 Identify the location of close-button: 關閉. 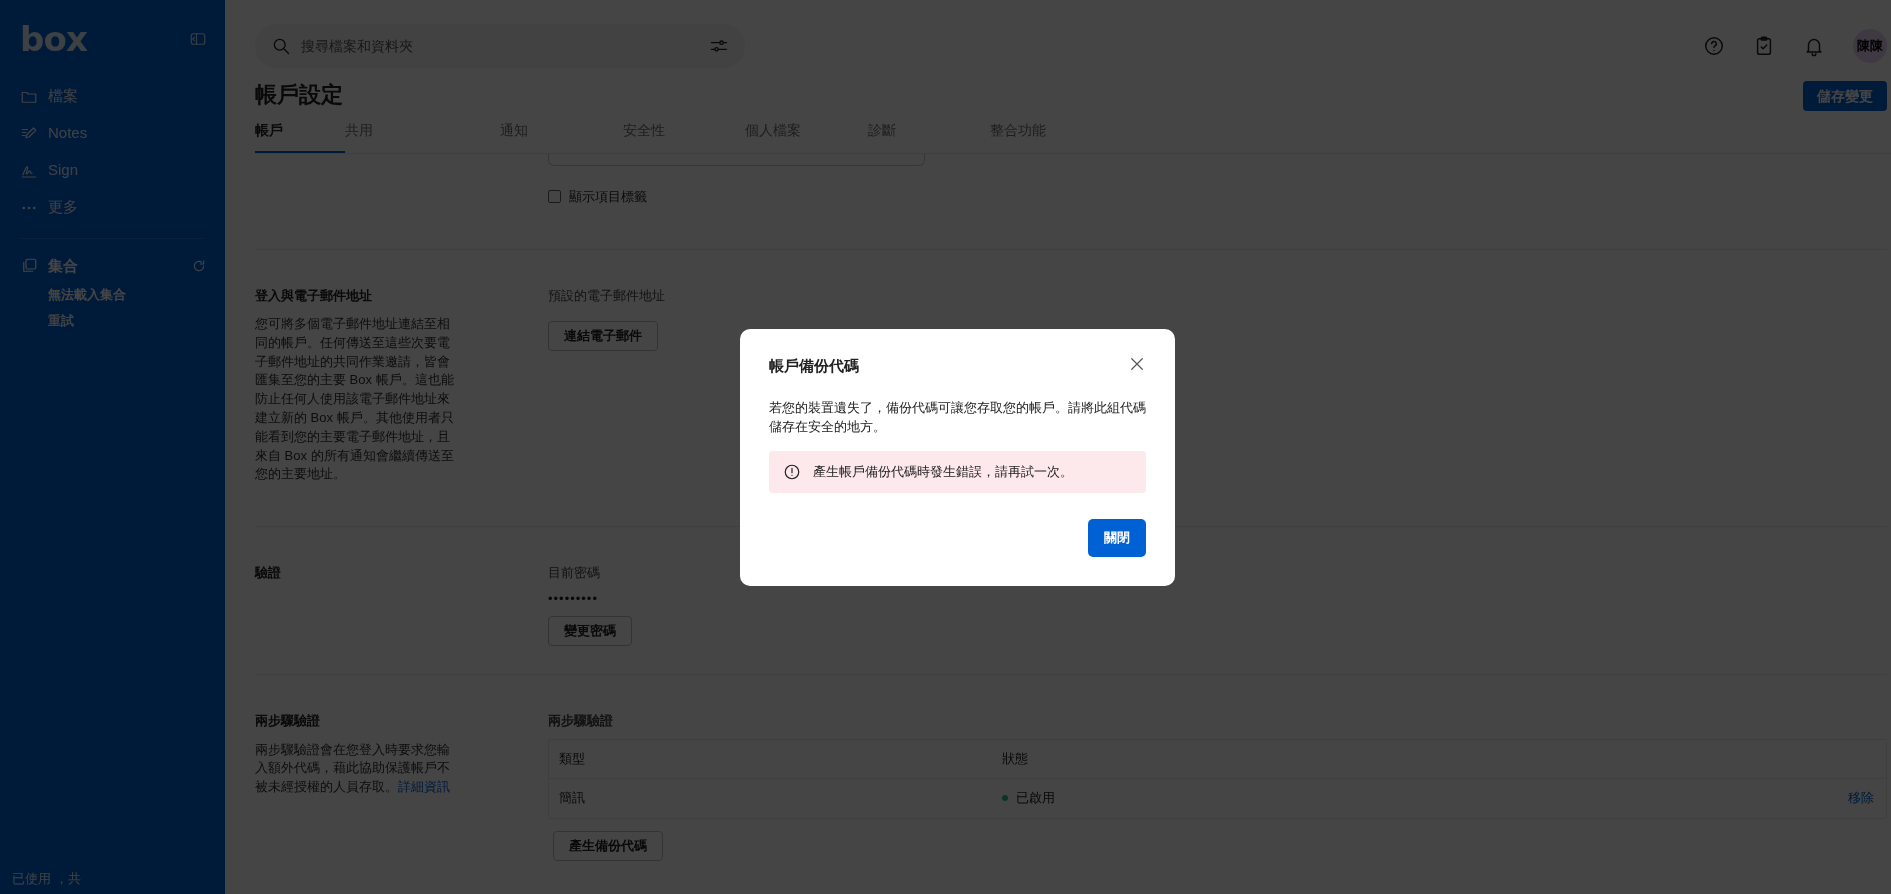
(1117, 537).